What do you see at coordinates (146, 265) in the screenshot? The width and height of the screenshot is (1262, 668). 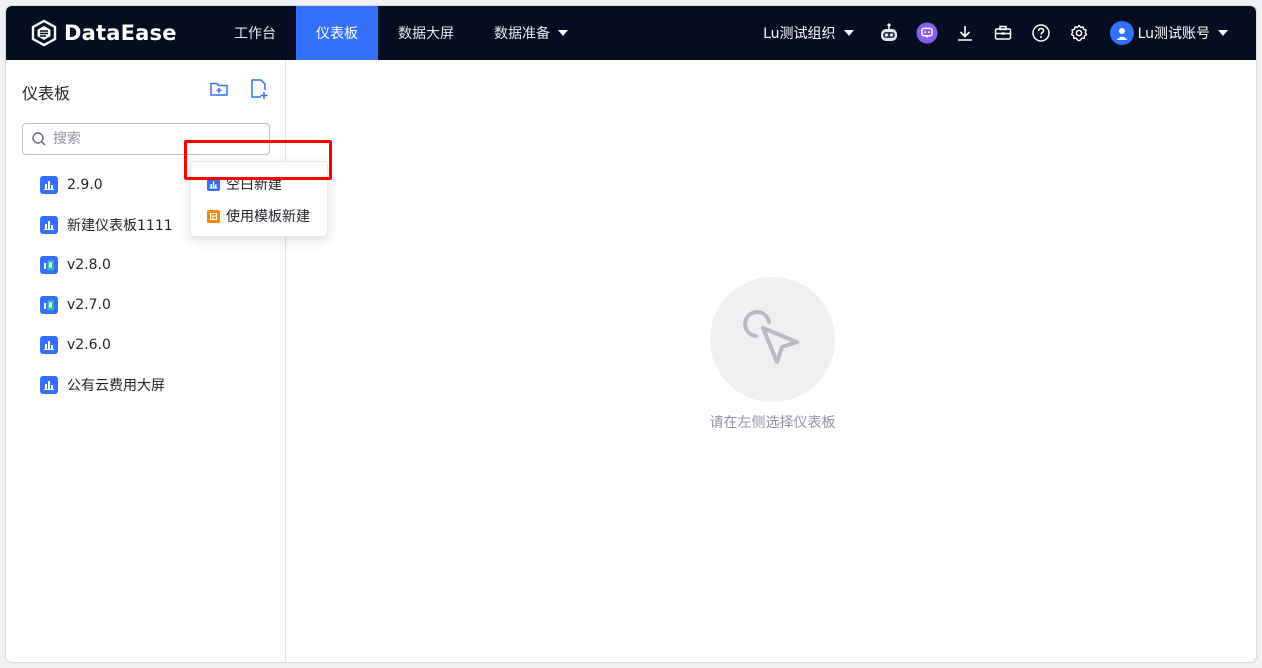 I see `tree-item: v2.8.0` at bounding box center [146, 265].